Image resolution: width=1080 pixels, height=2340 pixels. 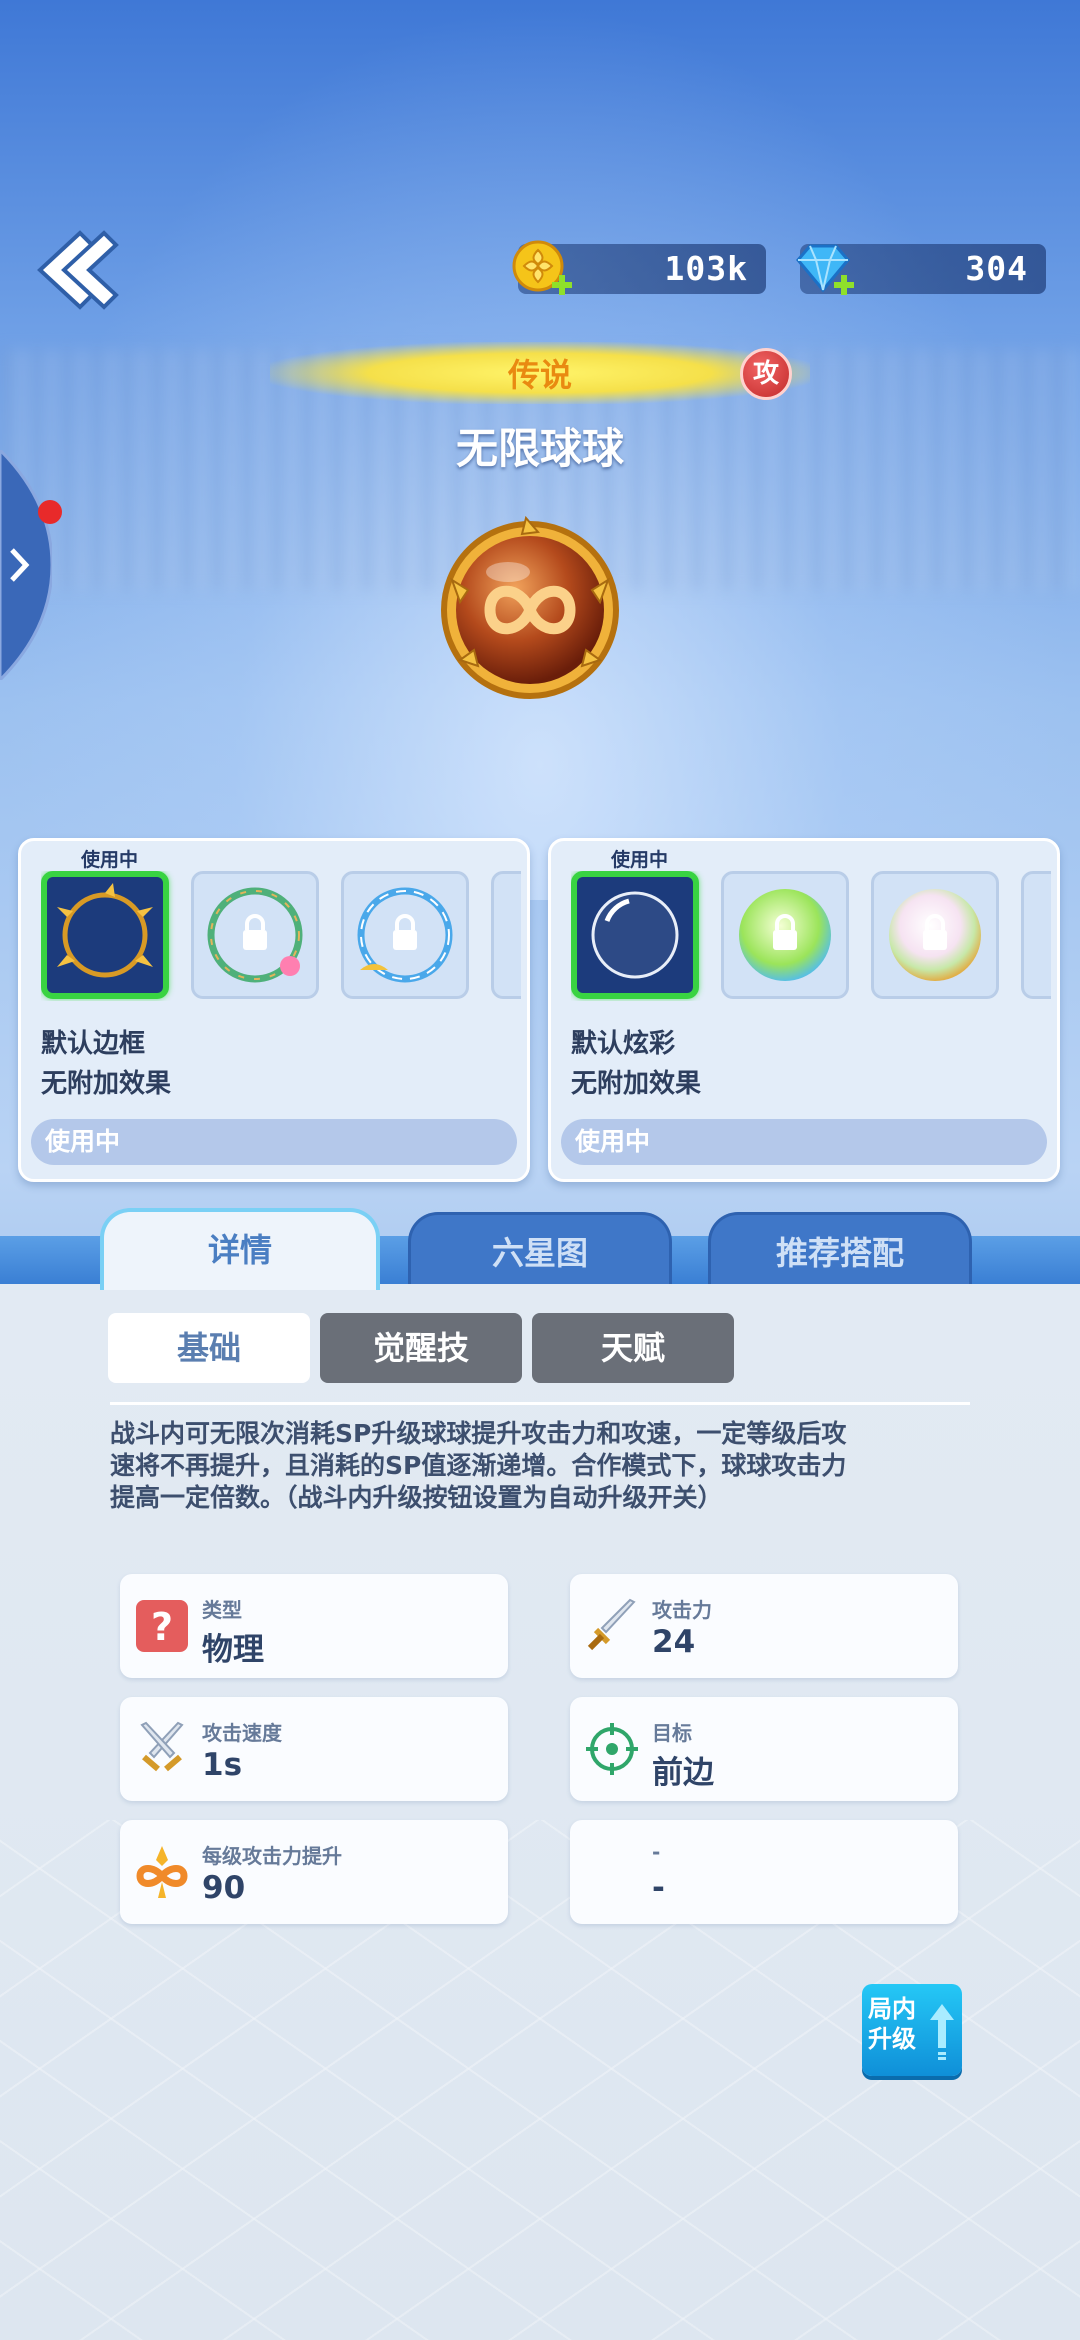 I want to click on color-skin-list, so click(x=811, y=936).